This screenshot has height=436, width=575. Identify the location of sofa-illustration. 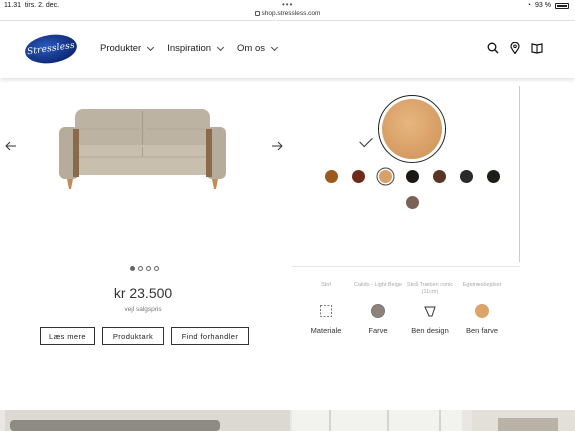
(142, 149).